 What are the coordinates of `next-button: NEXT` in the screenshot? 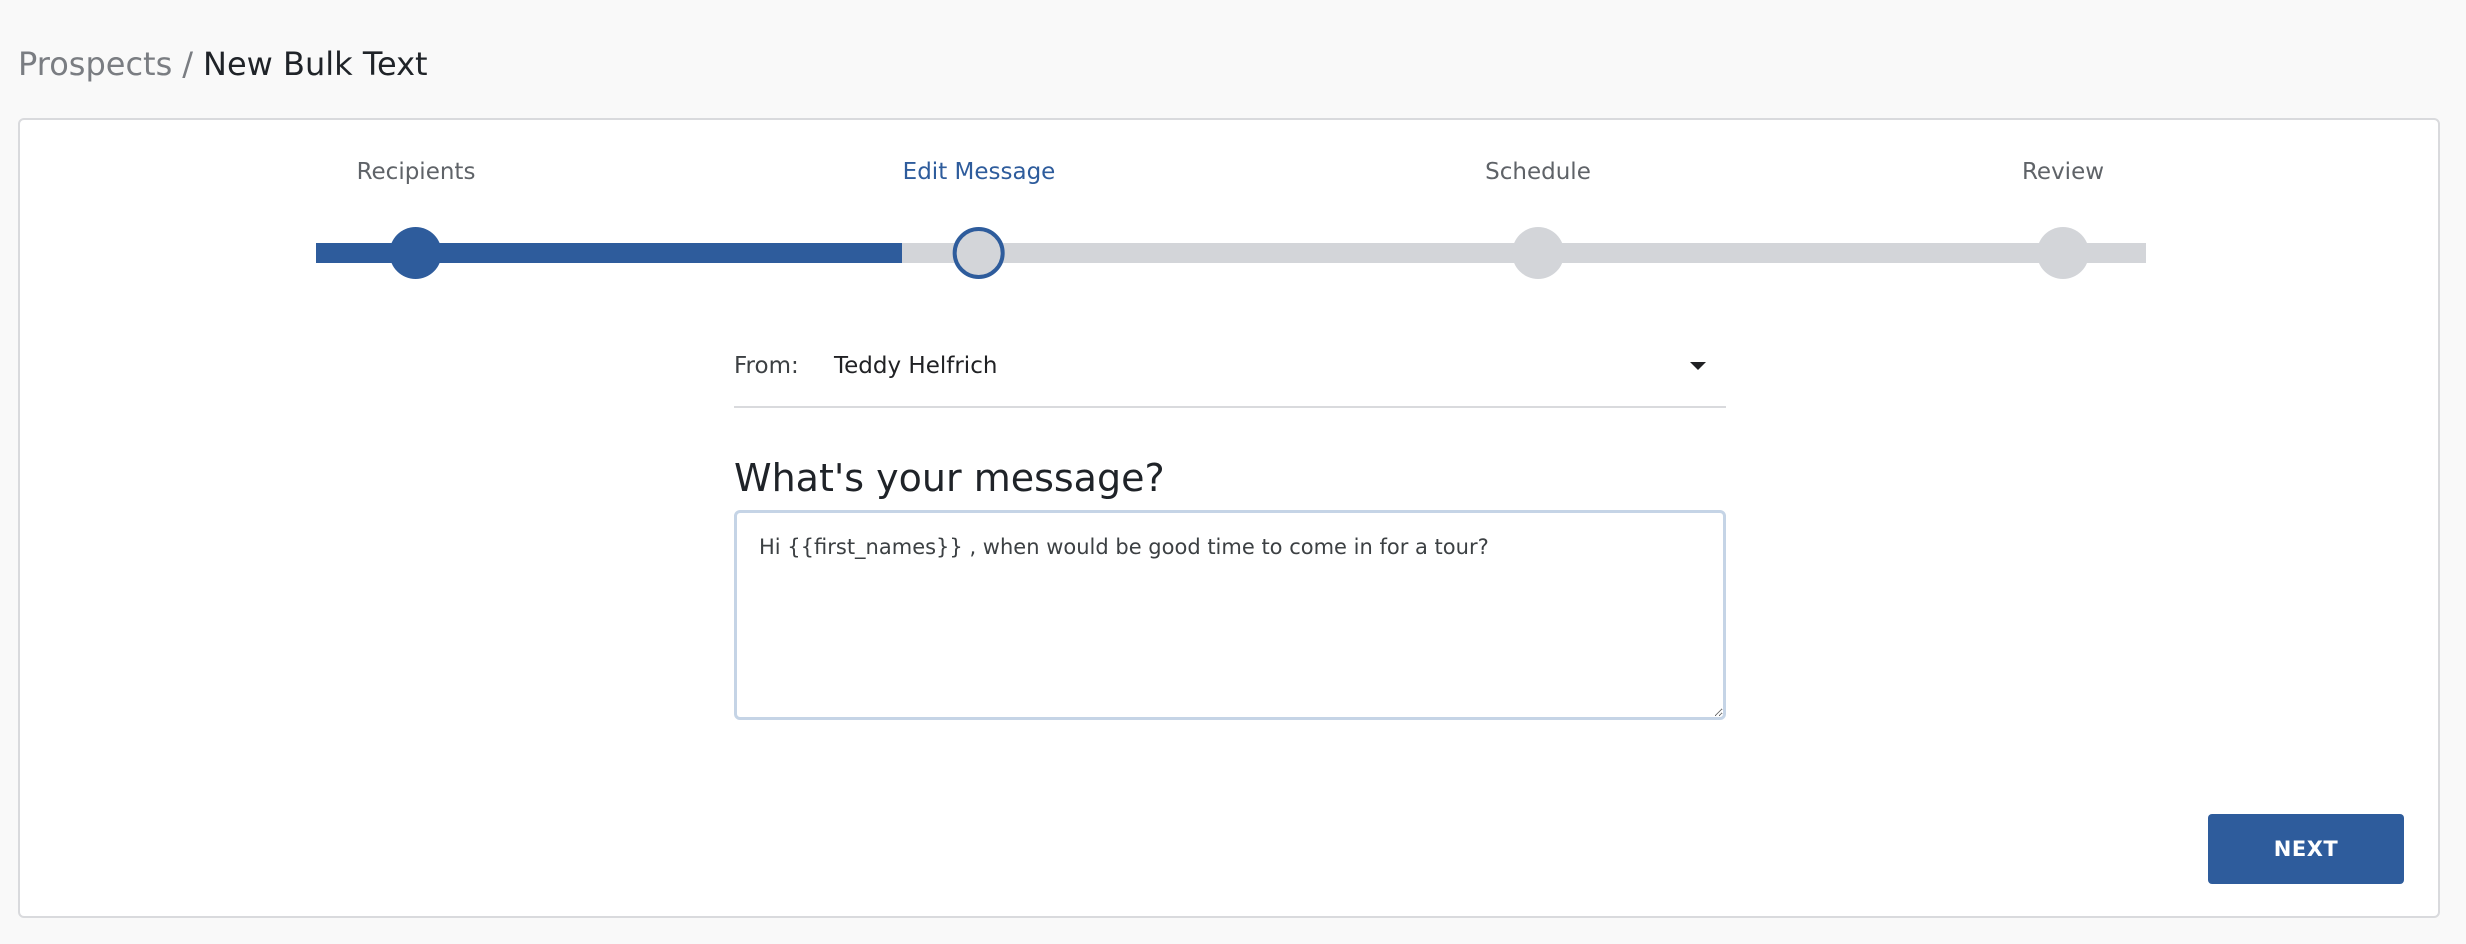 It's located at (2306, 849).